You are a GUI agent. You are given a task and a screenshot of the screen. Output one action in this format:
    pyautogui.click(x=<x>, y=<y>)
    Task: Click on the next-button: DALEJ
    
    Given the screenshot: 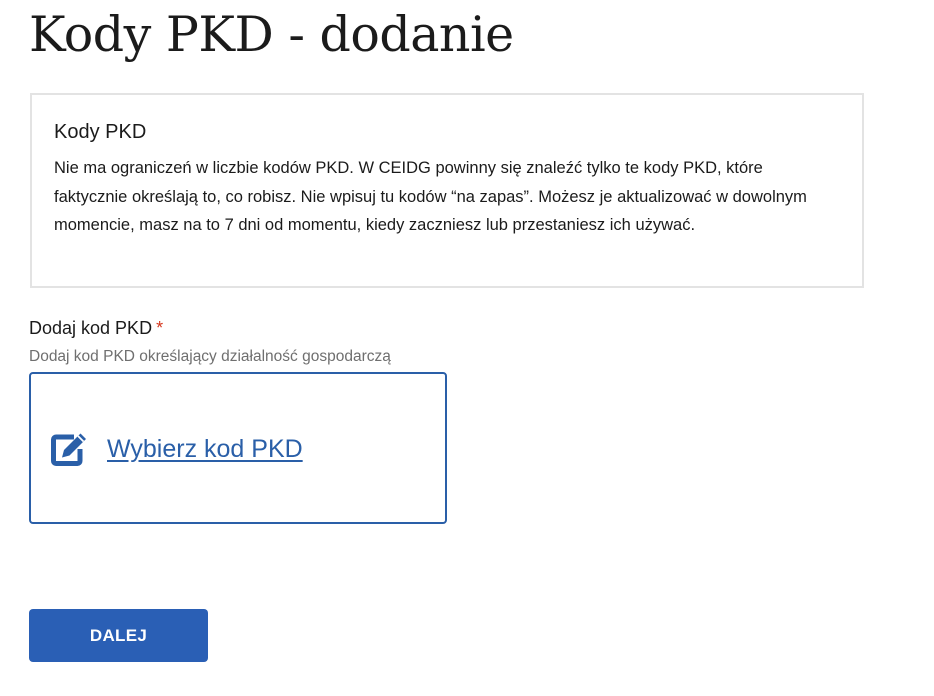 What is the action you would take?
    pyautogui.click(x=118, y=635)
    